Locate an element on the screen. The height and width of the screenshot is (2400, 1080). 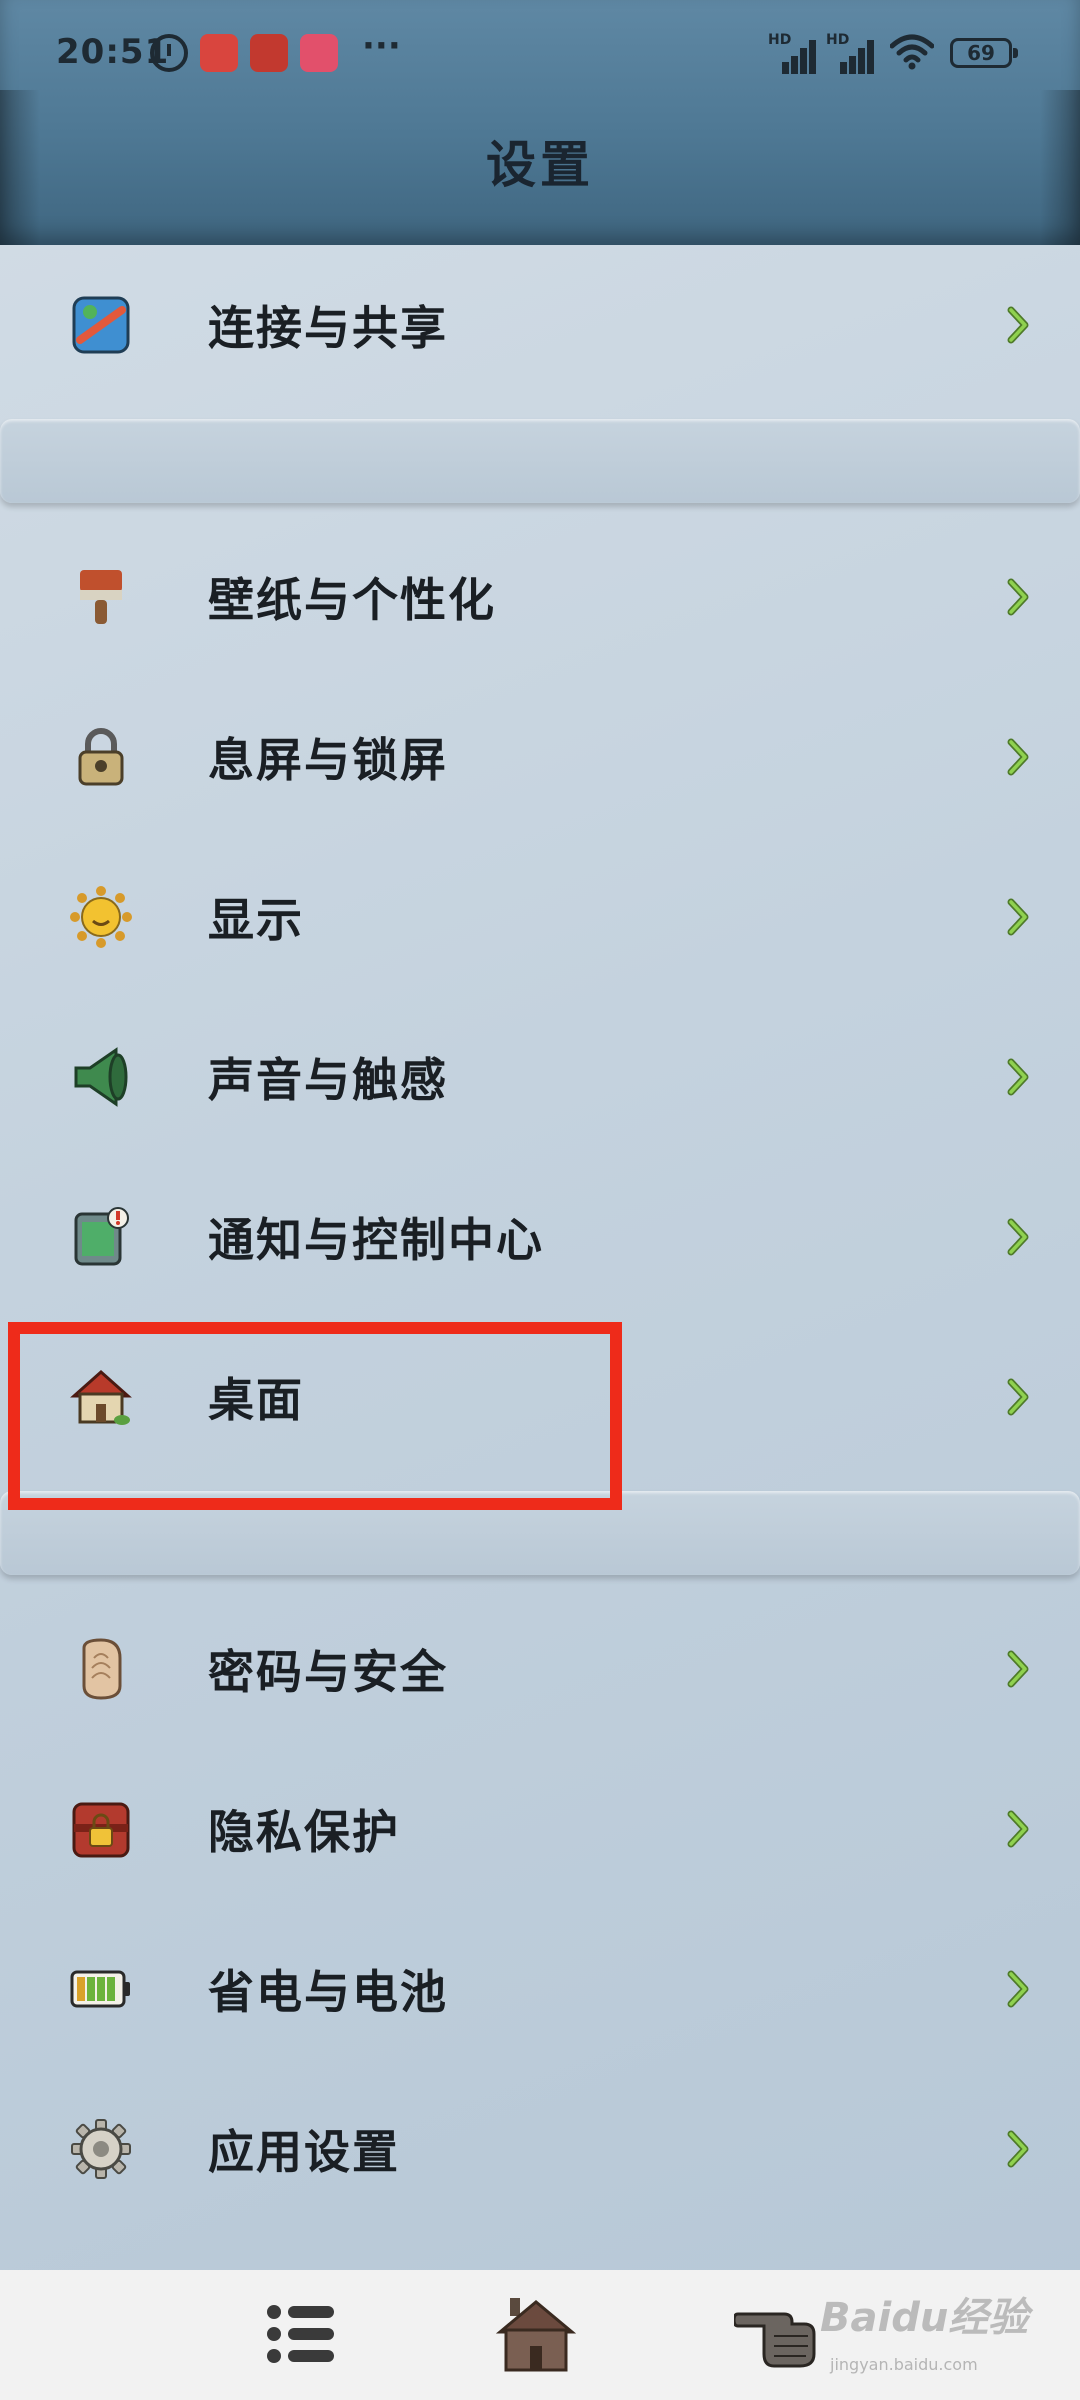
settings-item-notifications: 通知与控制中心 is located at coordinates (540, 1237).